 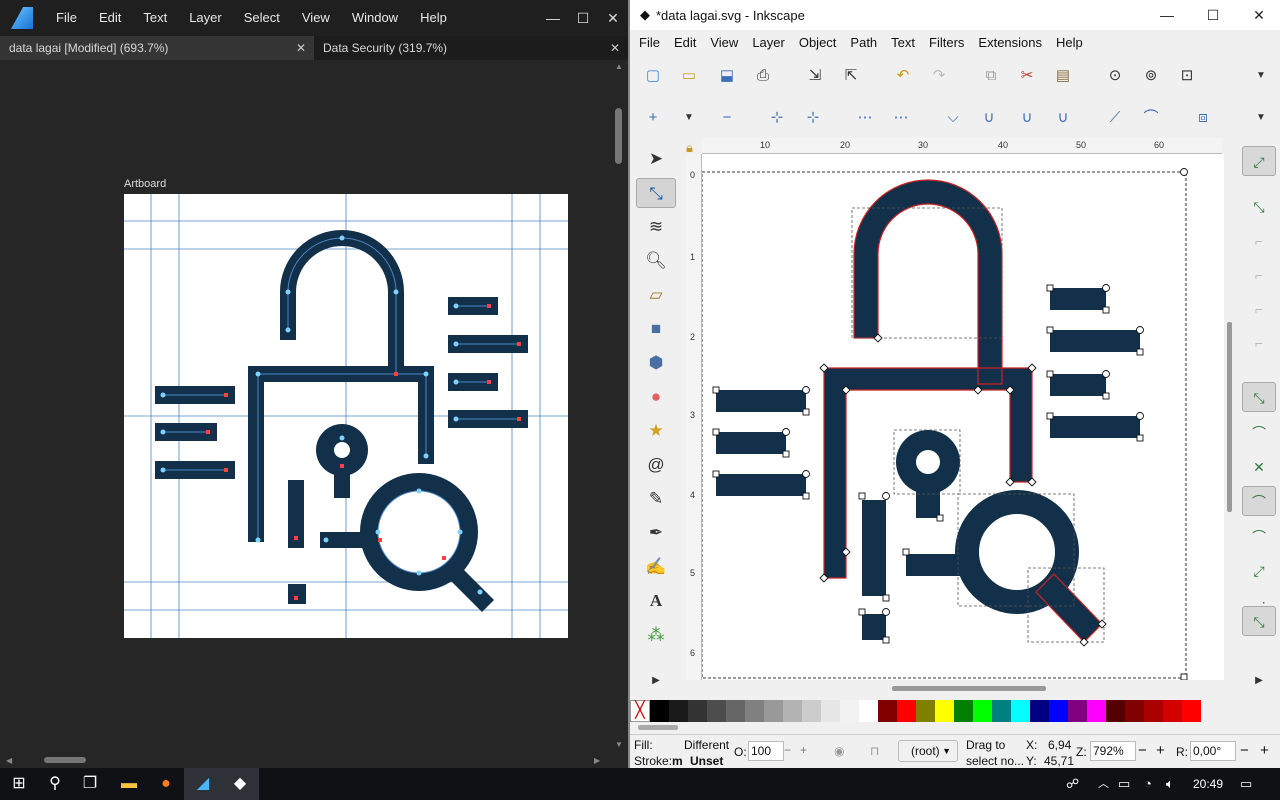 I want to click on tweak-tool-icon: ≋, so click(x=656, y=227).